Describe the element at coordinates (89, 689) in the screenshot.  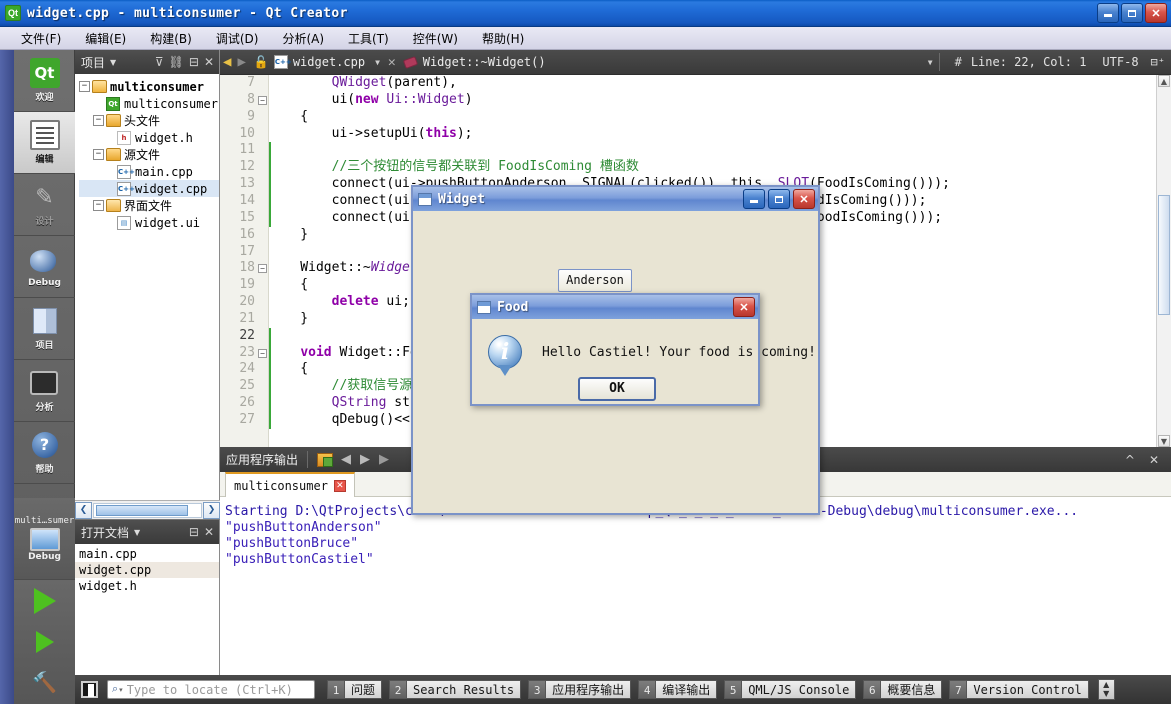
I see `toggle-sidebar-icon` at that location.